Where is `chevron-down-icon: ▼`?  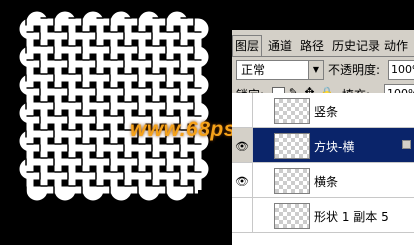 chevron-down-icon: ▼ is located at coordinates (315, 70).